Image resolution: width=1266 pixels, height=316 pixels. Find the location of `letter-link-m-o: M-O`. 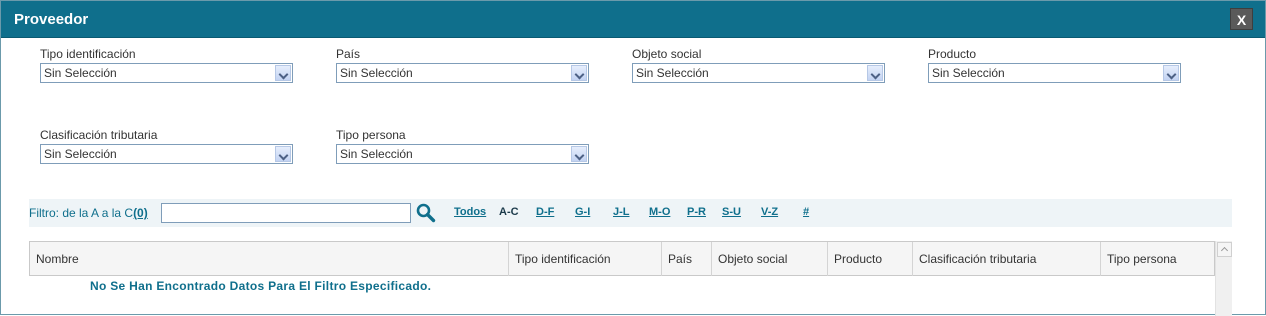

letter-link-m-o: M-O is located at coordinates (659, 212).